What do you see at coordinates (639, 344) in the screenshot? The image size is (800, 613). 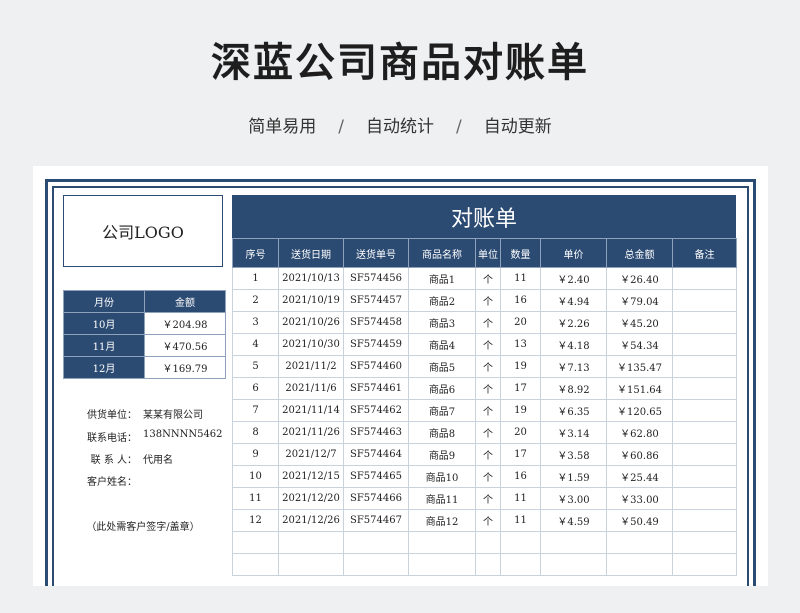 I see `total-cell: ￥54.34` at bounding box center [639, 344].